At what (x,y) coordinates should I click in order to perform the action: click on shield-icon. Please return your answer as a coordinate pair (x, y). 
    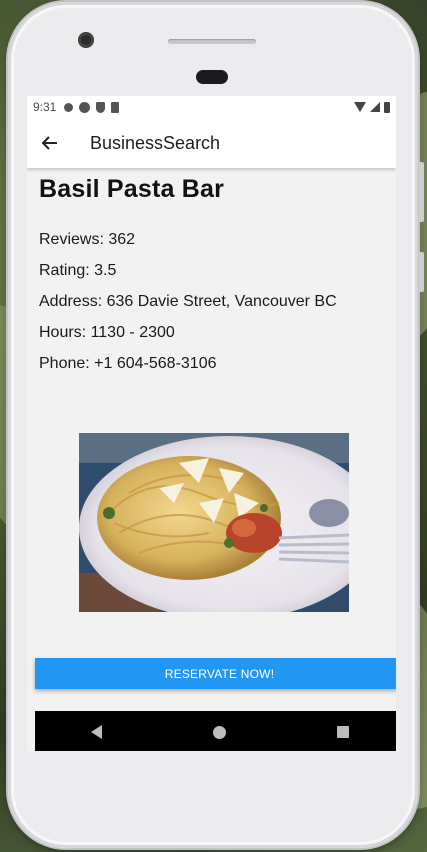
    Looking at the image, I should click on (101, 107).